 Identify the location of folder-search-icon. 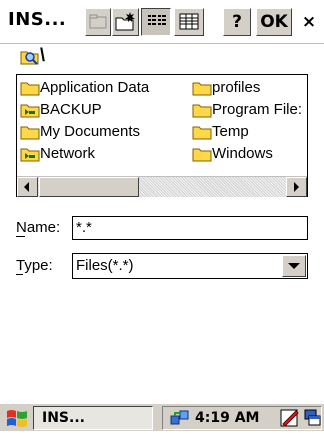
(29, 58).